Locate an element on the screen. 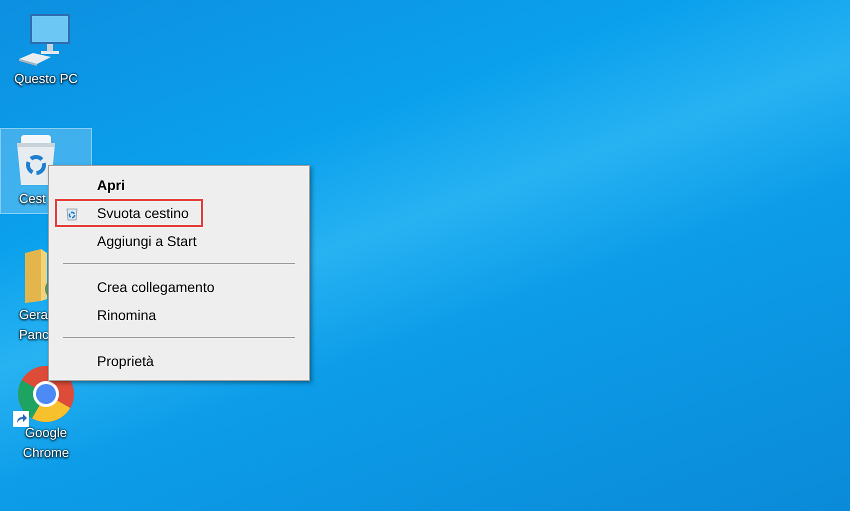 This screenshot has width=850, height=511. menu-item: Aggiungi a Start is located at coordinates (133, 241).